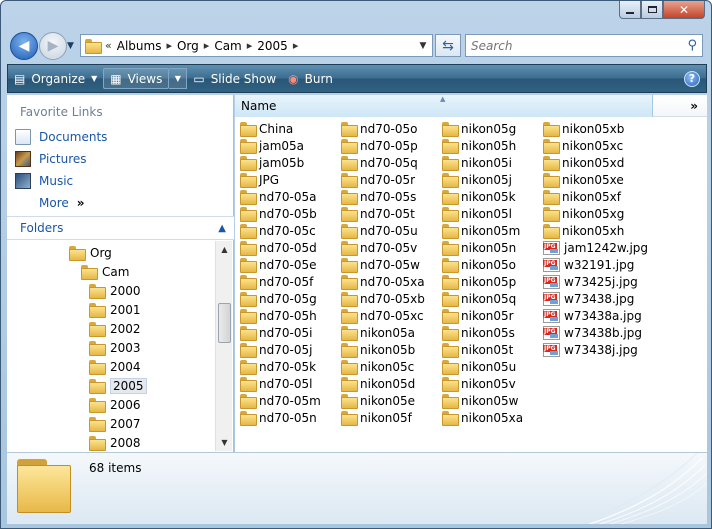 The width and height of the screenshot is (712, 529). I want to click on file-item: w73438j.jpg, so click(590, 349).